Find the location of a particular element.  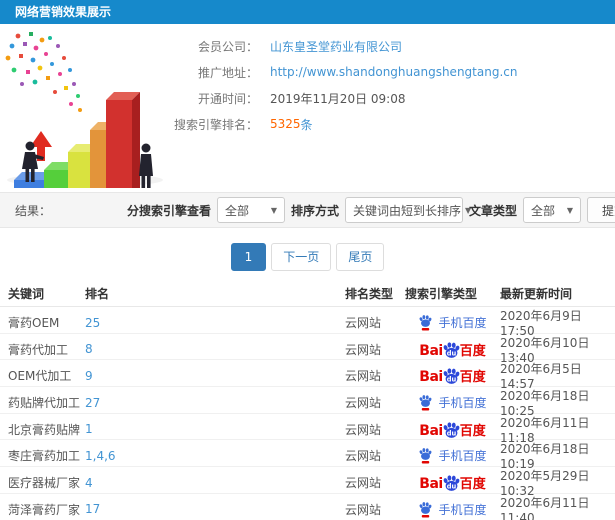

rank-link: 4 is located at coordinates (215, 483).